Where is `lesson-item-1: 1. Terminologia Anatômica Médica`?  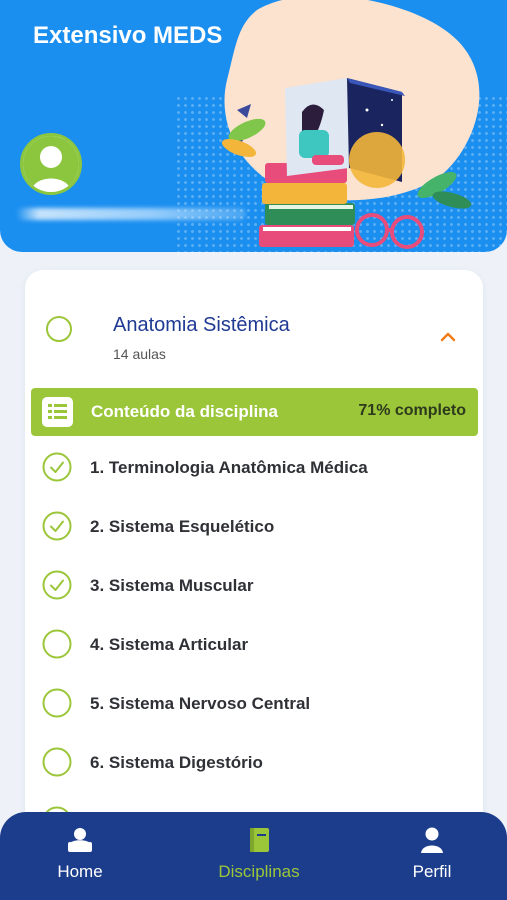
lesson-item-1: 1. Terminologia Anatômica Médica is located at coordinates (254, 465).